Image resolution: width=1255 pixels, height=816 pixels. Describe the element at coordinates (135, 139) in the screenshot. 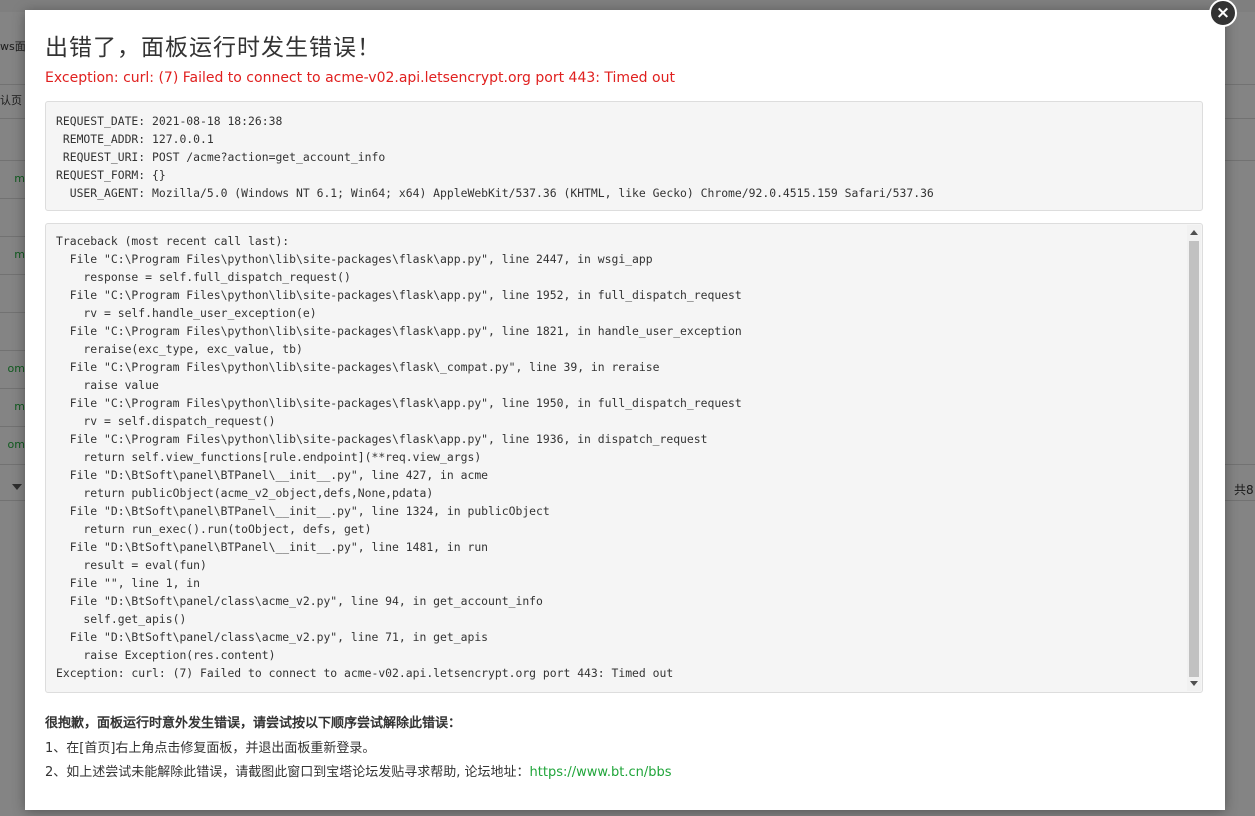

I see `request-info-line: REMOTE_ADDR: 127.0.0.1` at that location.